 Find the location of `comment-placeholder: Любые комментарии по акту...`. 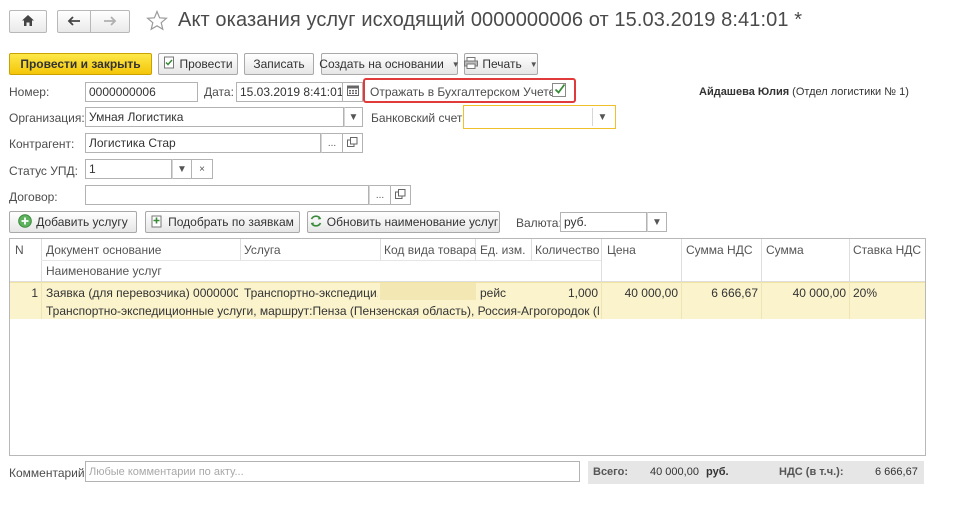

comment-placeholder: Любые комментарии по акту... is located at coordinates (166, 471).